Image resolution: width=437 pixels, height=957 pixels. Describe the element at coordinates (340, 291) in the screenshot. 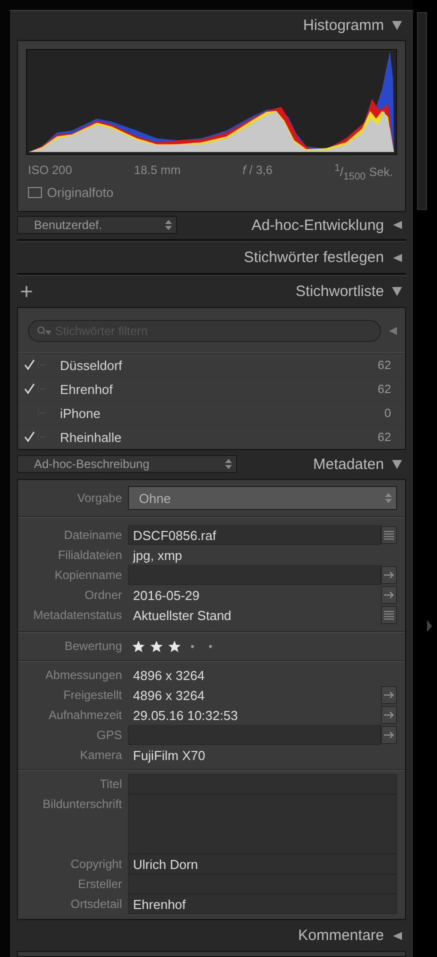

I see `panel-title: Stichwortliste` at that location.